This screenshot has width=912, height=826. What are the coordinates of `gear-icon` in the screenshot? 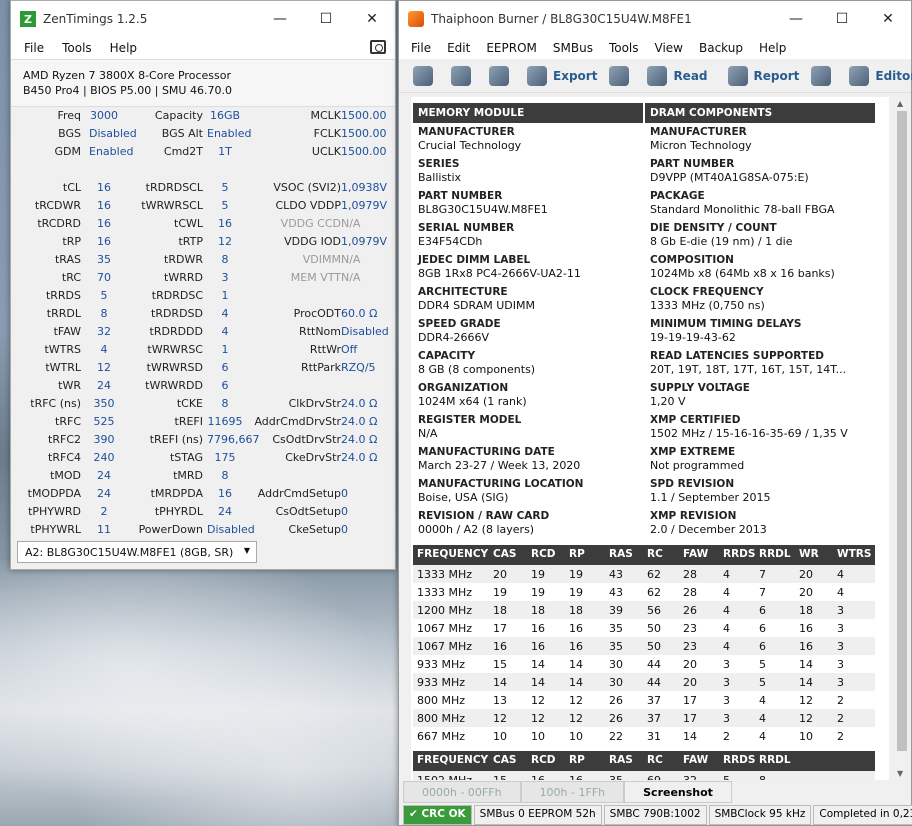 It's located at (423, 75).